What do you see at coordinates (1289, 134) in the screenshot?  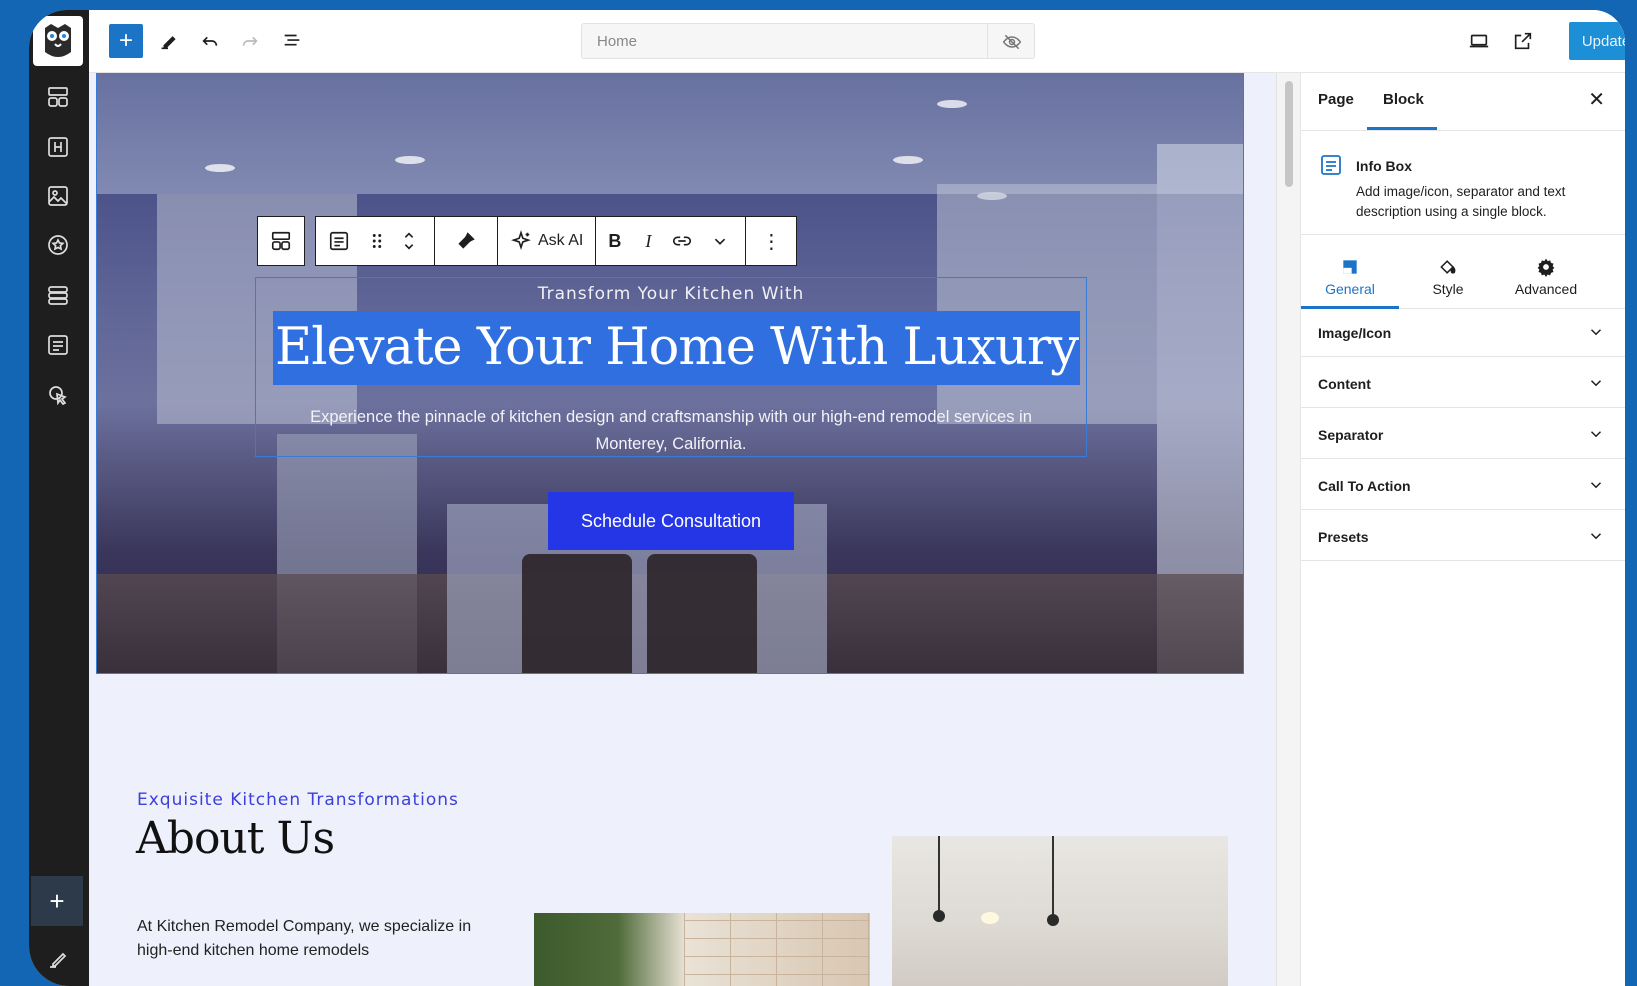 I see `scrollbar-thumb` at bounding box center [1289, 134].